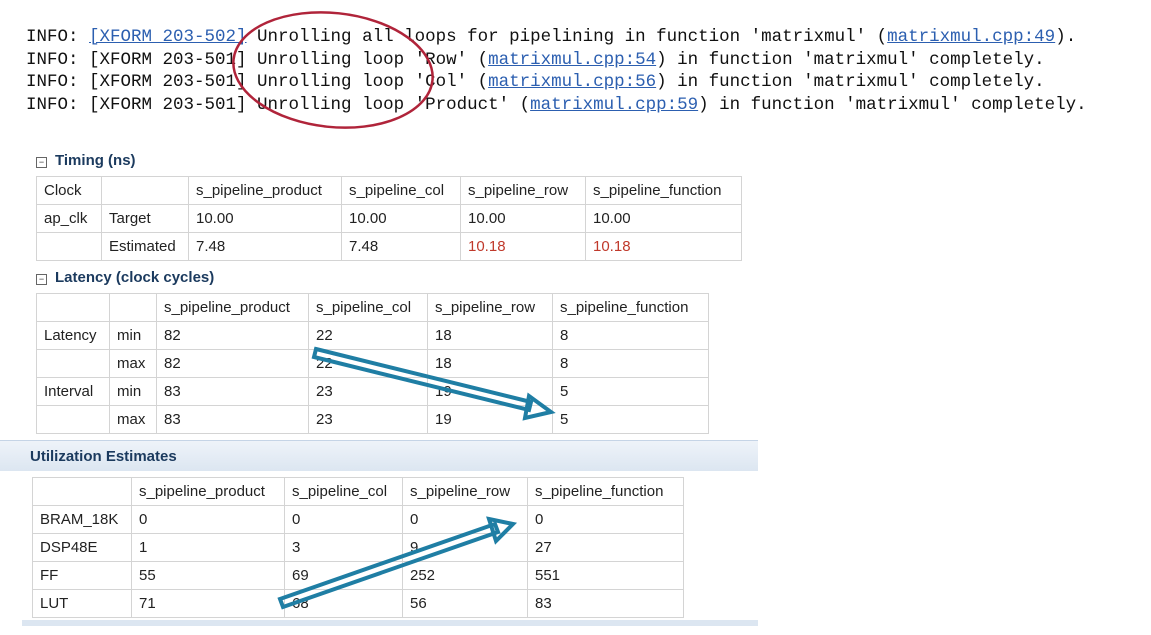 This screenshot has height=635, width=1151. Describe the element at coordinates (333, 70) in the screenshot. I see `highlight-ellipse` at that location.